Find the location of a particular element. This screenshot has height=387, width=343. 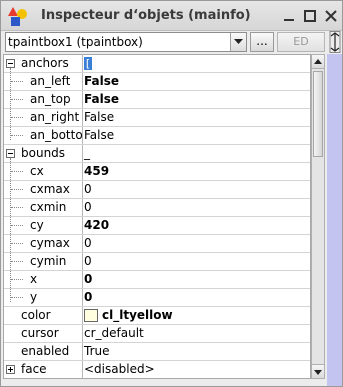

property-row-cursor: cursor cr_default is located at coordinates (157, 334).